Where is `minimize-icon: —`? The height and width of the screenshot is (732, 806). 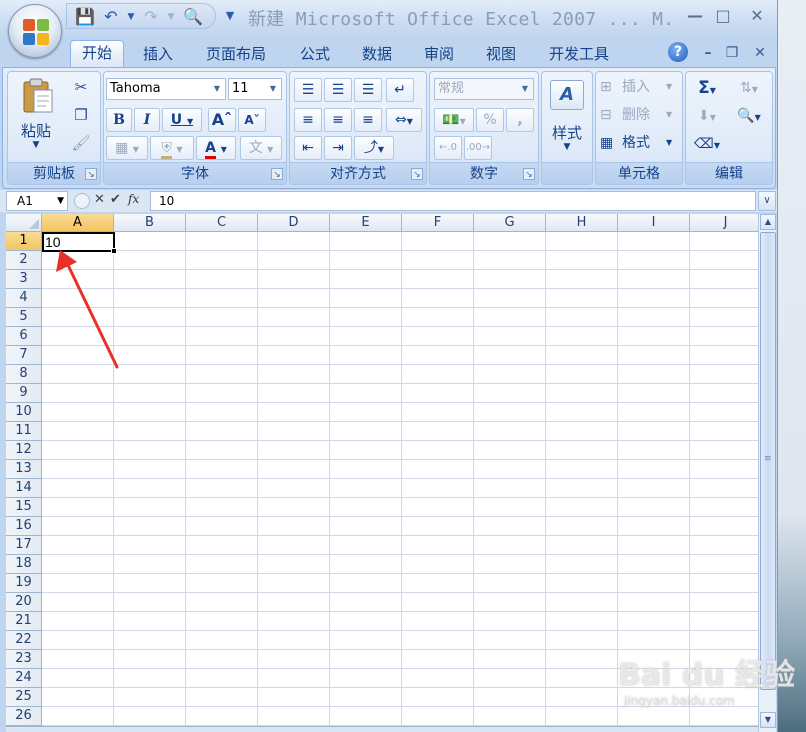
minimize-icon: — is located at coordinates (695, 16).